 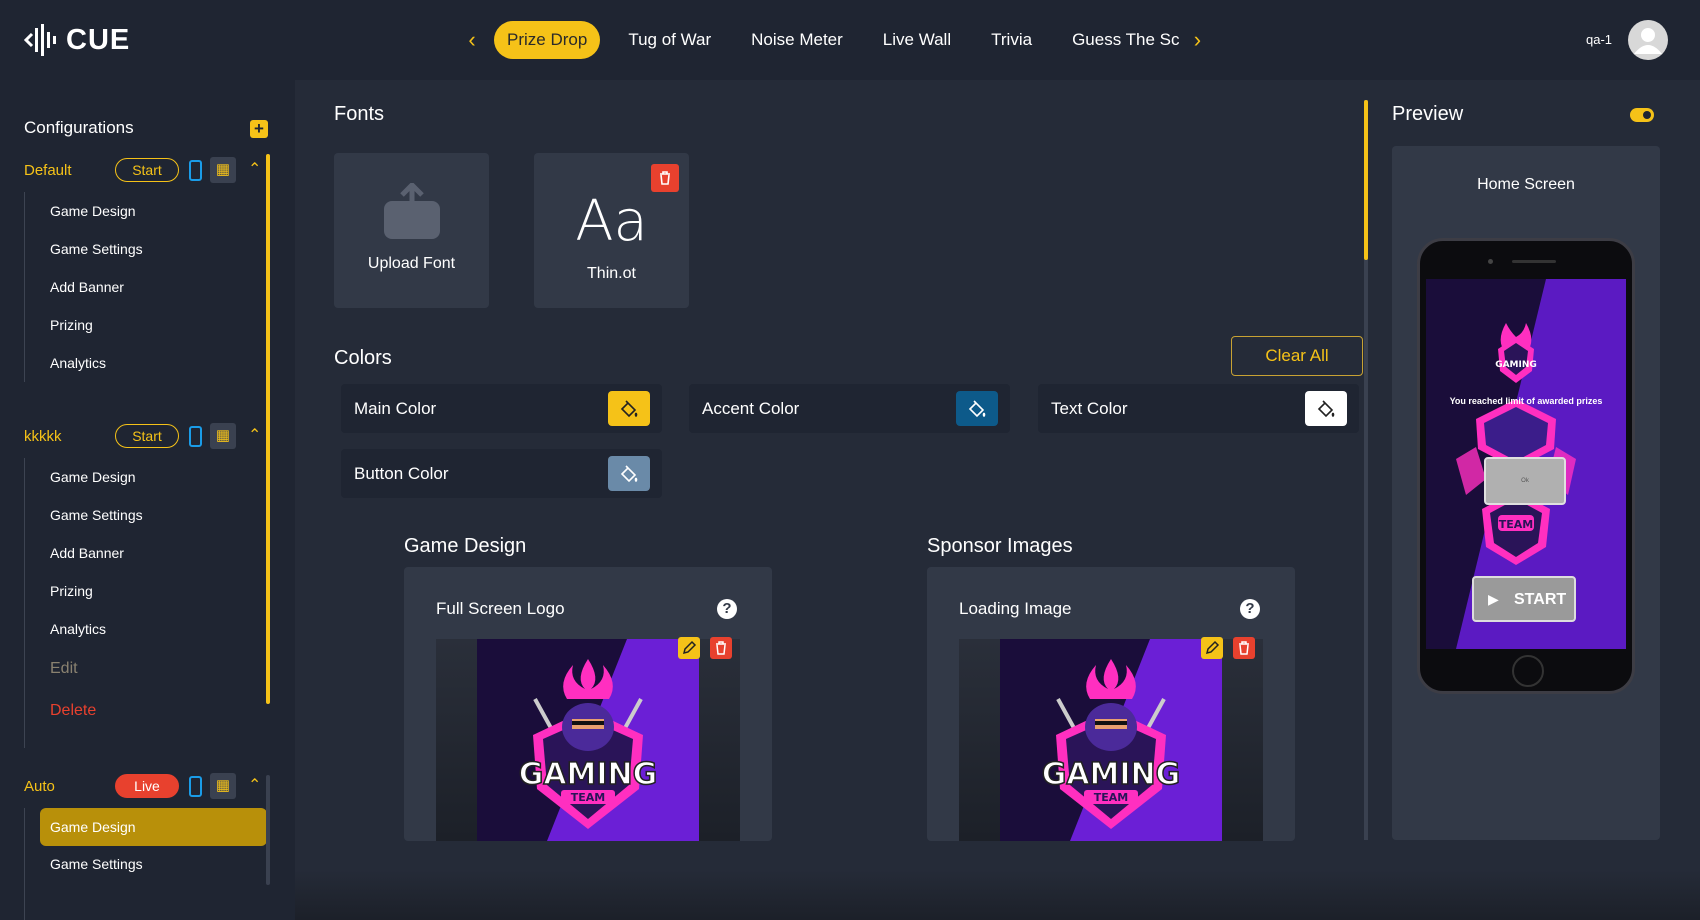 What do you see at coordinates (395, 408) in the screenshot?
I see `color-label: Main Color` at bounding box center [395, 408].